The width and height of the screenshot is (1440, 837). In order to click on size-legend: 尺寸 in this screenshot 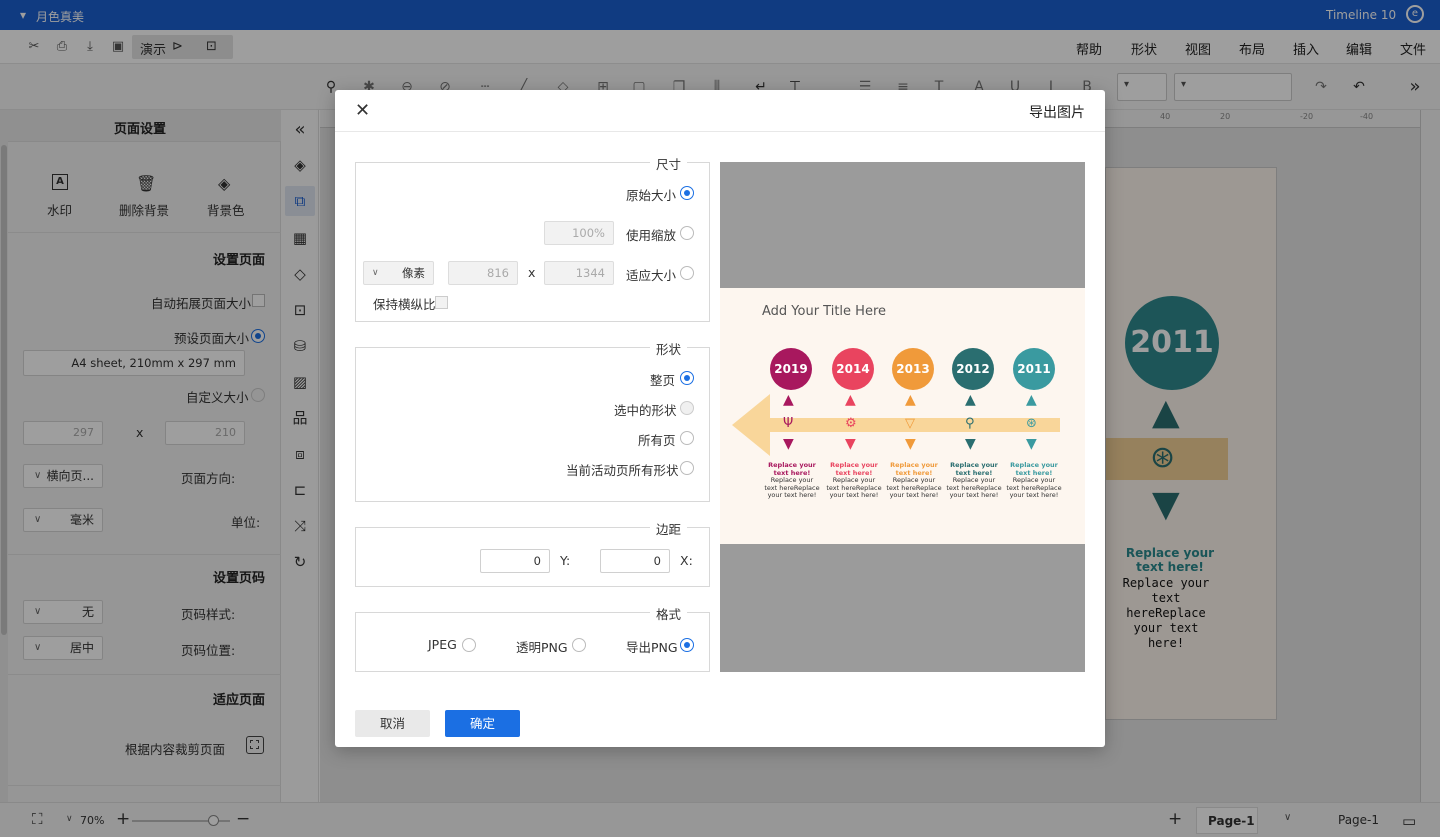, I will do `click(669, 163)`.